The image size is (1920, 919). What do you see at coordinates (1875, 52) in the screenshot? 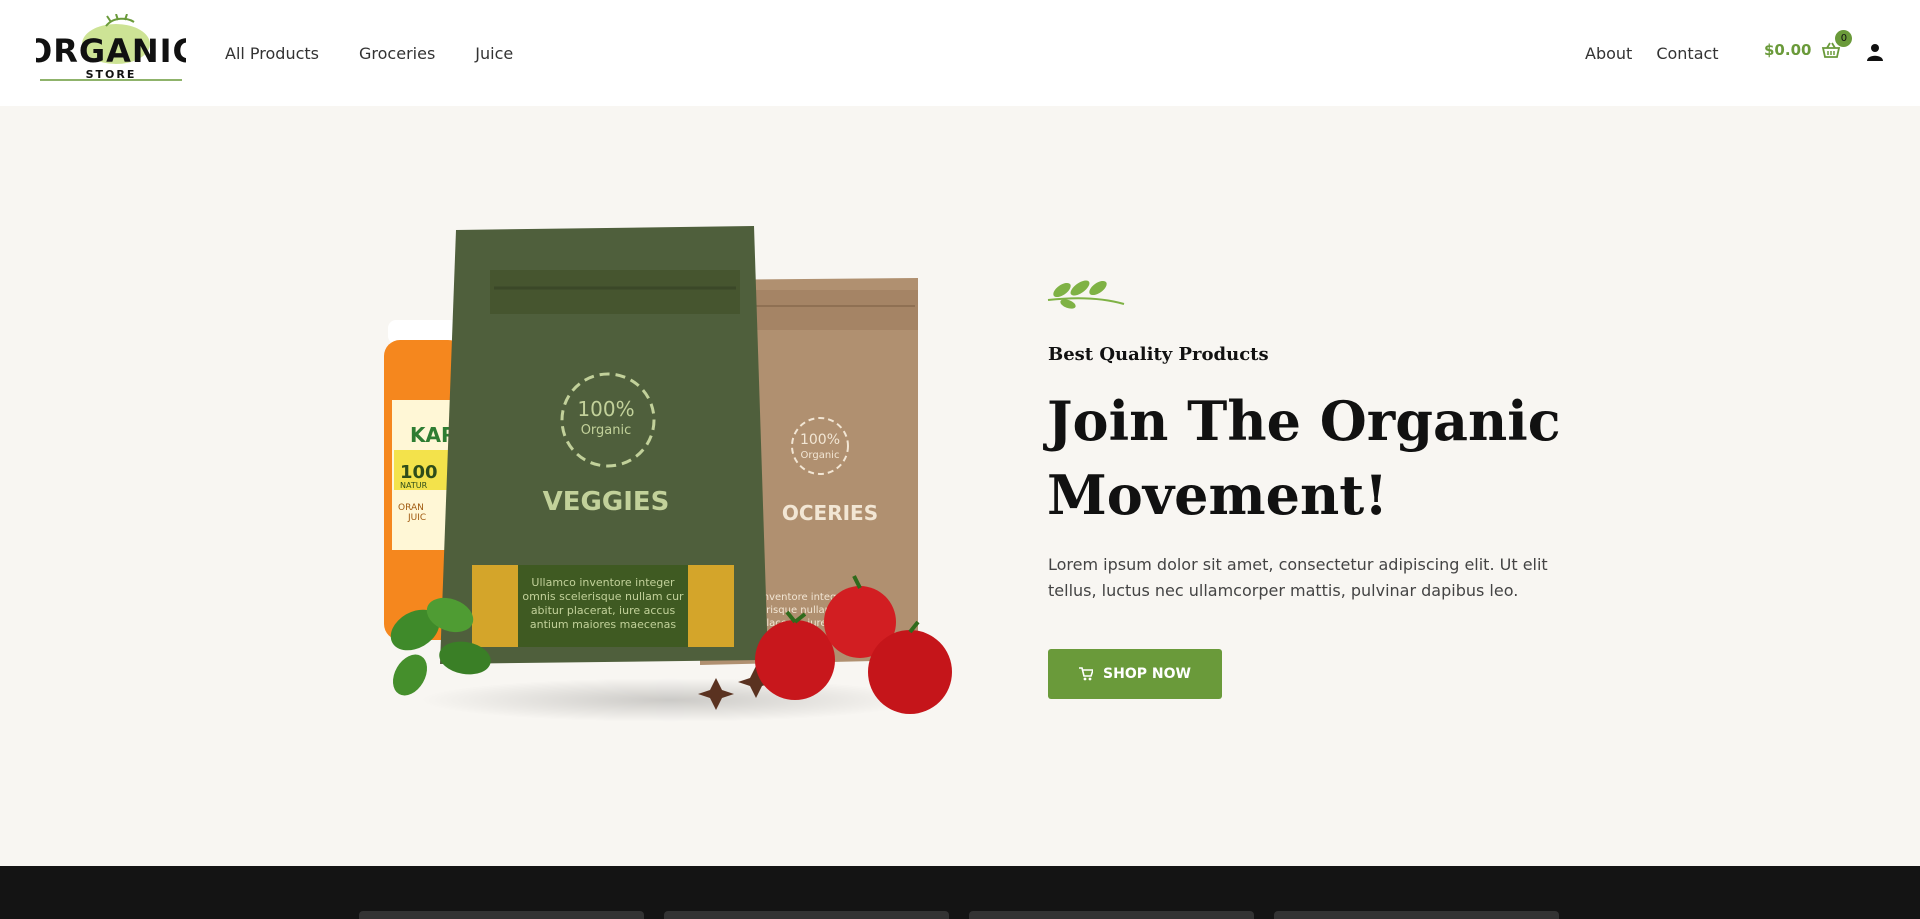
I see `user-account-icon` at bounding box center [1875, 52].